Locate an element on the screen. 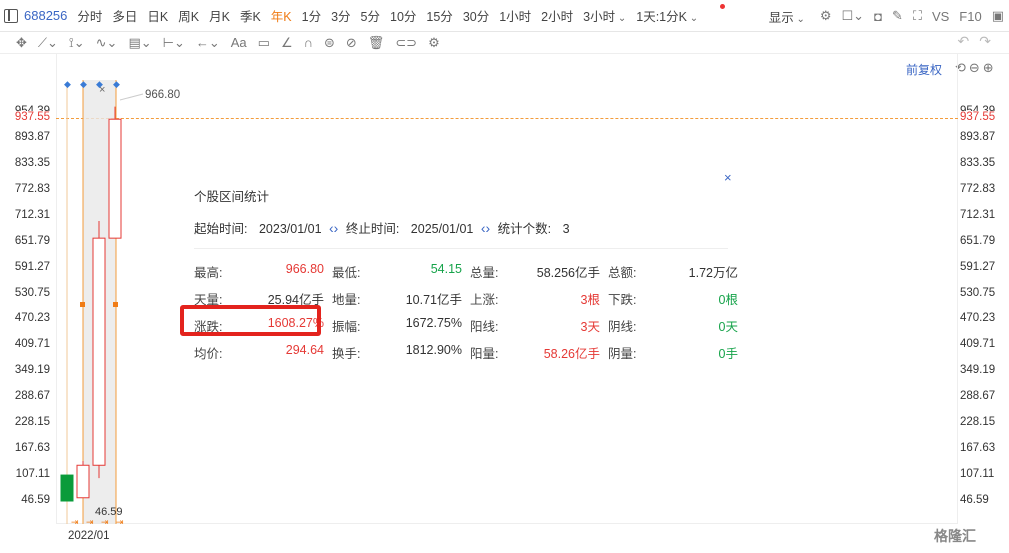 The height and width of the screenshot is (553, 1009). stat-label: 下跌: is located at coordinates (622, 300).